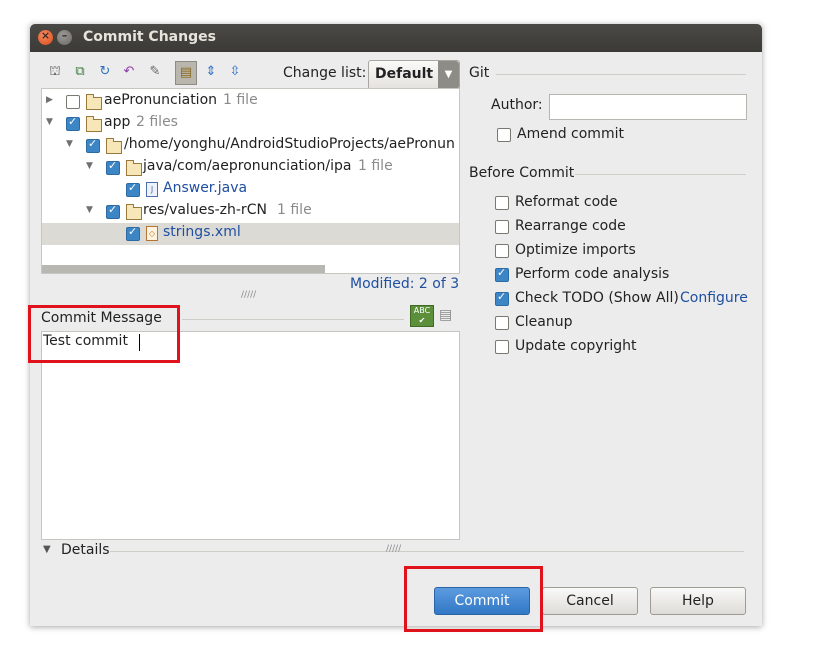 This screenshot has height=666, width=820. I want to click on expand-arrow-icon: ▶, so click(49, 100).